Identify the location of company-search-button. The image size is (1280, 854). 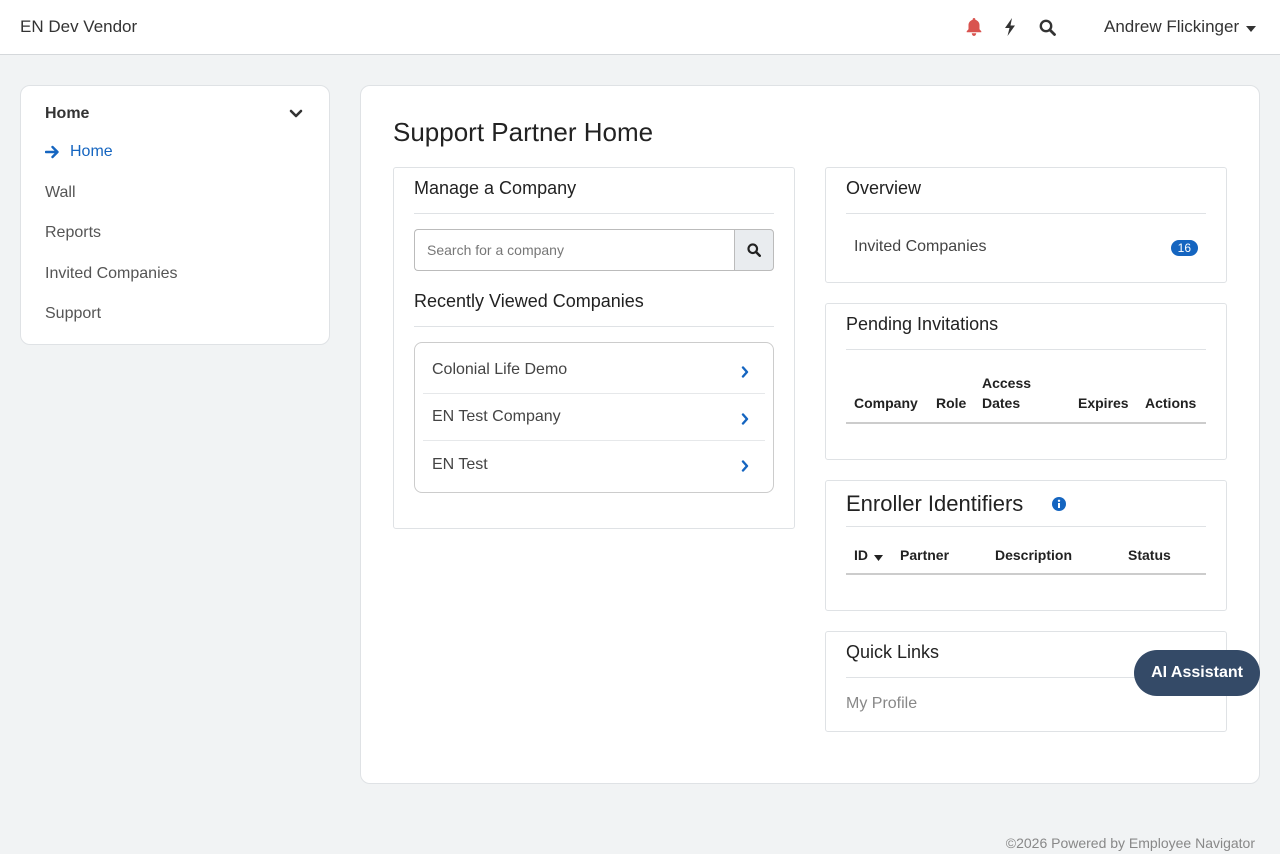
(754, 250).